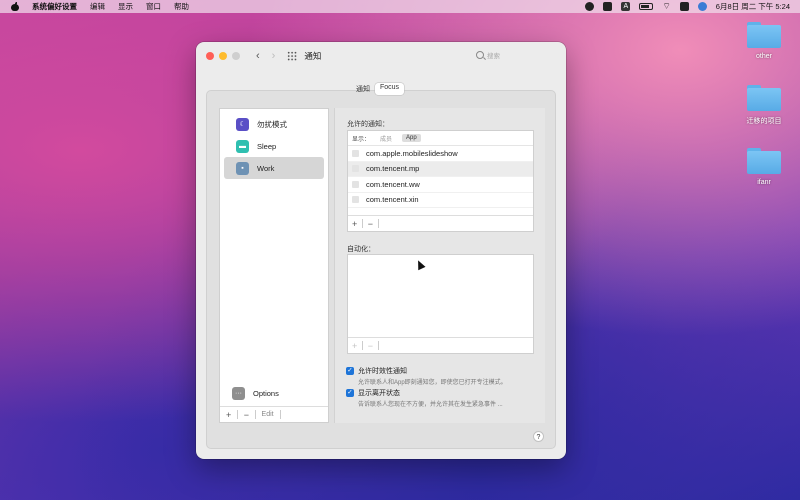 The width and height of the screenshot is (800, 500). I want to click on siri-icon, so click(702, 6).